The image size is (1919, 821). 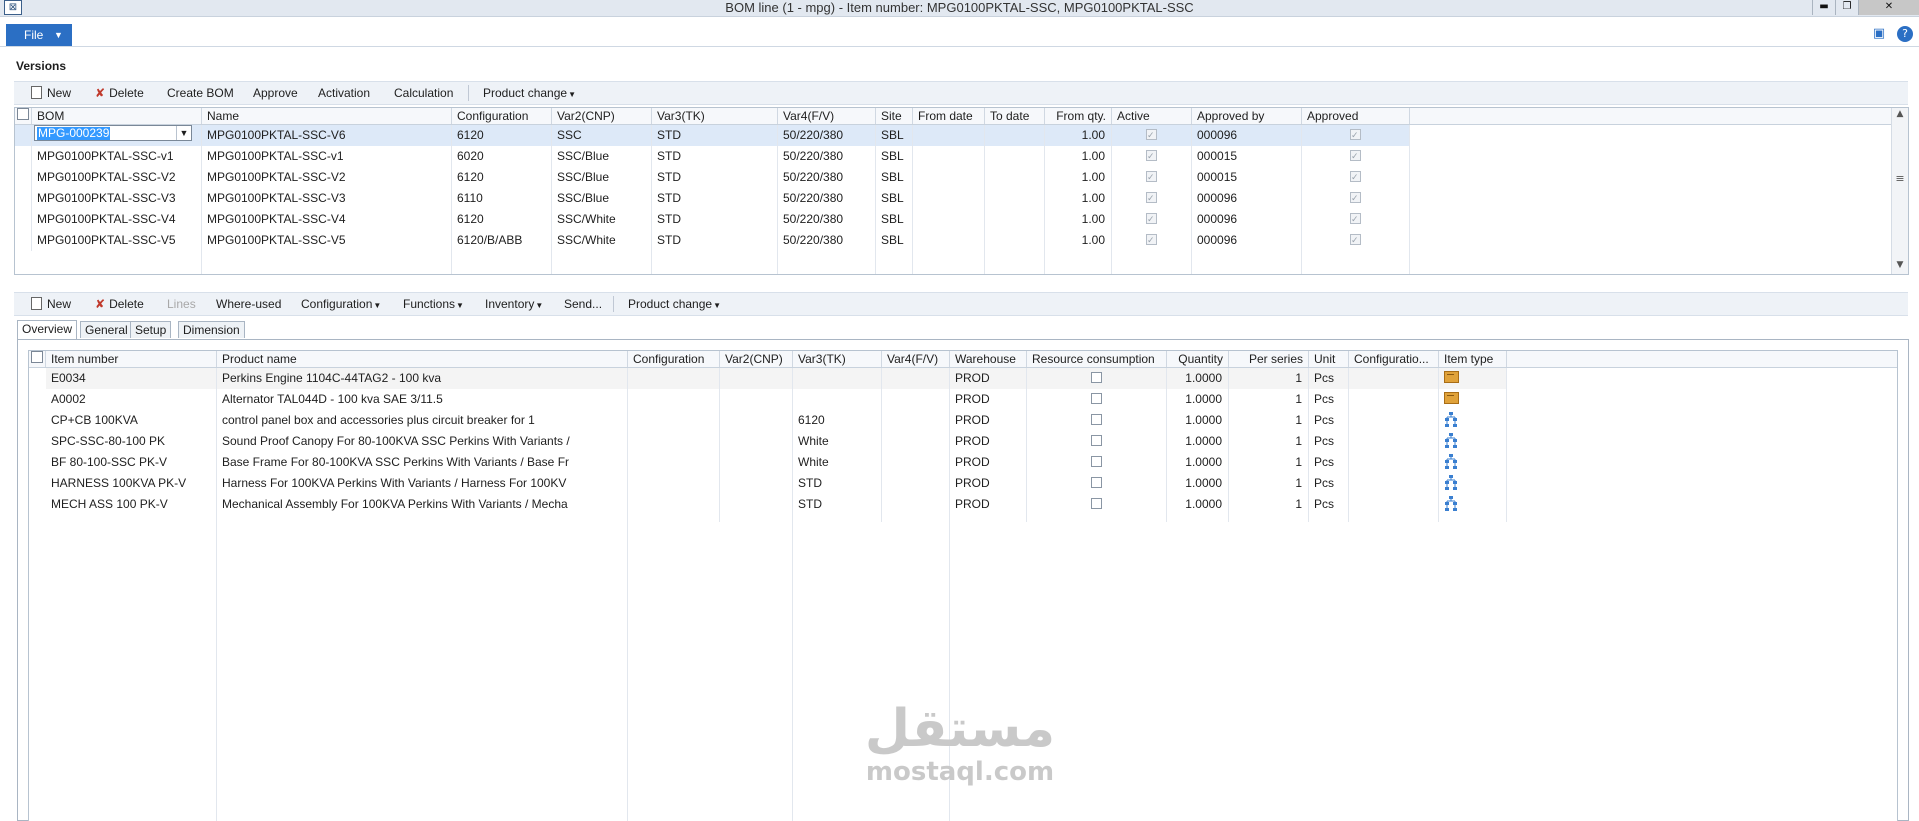 I want to click on cell-bom: MPG0100PKTAL-SSC-V2, so click(x=117, y=177).